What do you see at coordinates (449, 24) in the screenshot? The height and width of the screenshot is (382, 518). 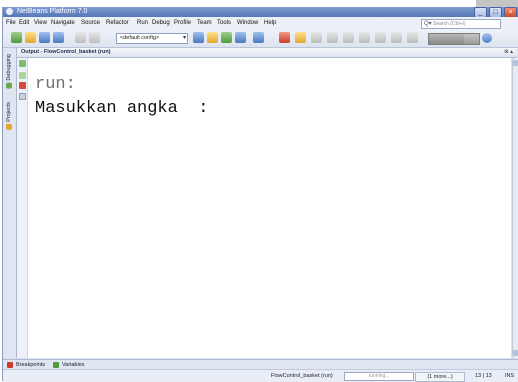 I see `search-placeholder: Search (Ctrl+I)` at bounding box center [449, 24].